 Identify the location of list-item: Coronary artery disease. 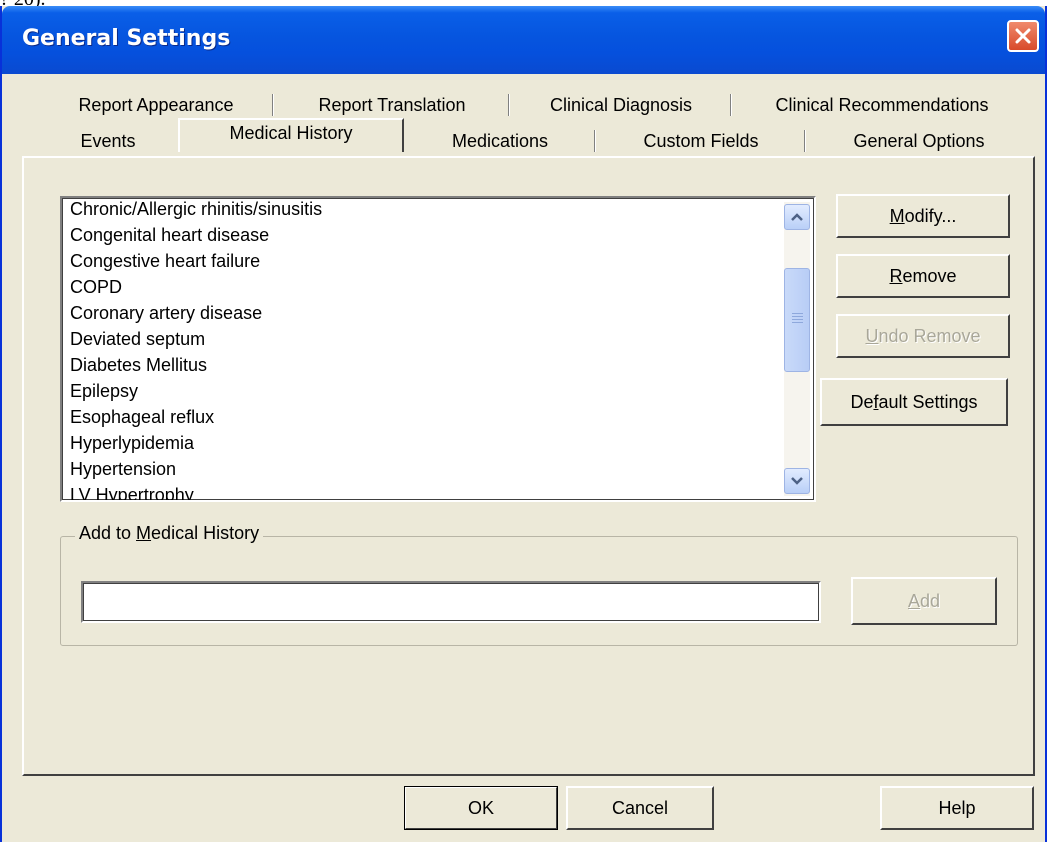
(193, 313).